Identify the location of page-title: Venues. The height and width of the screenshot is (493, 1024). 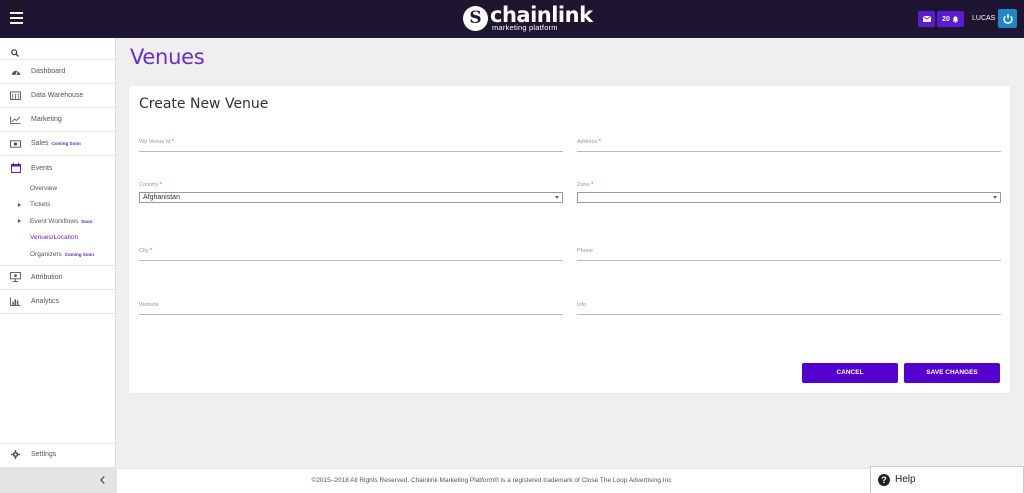
(167, 57).